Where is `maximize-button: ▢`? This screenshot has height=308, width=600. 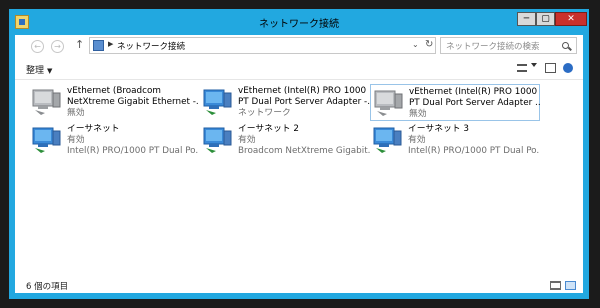
maximize-button: ▢ is located at coordinates (545, 19).